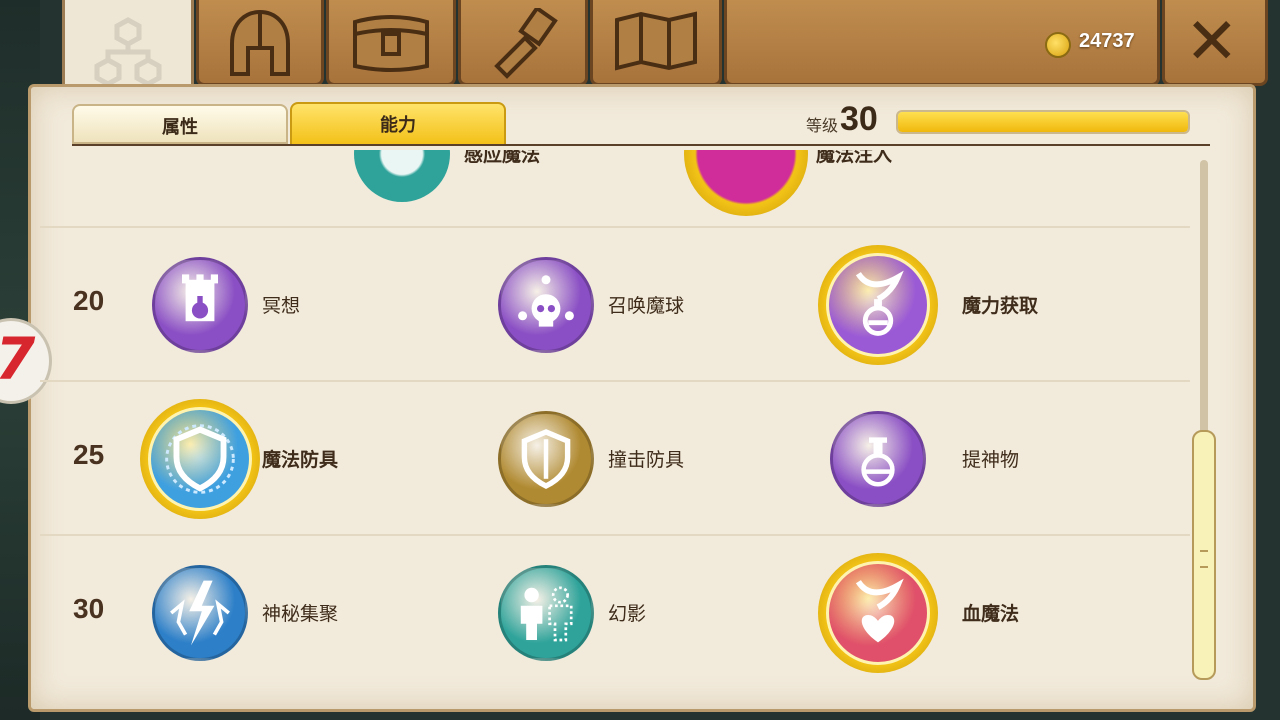 Image resolution: width=1280 pixels, height=720 pixels. I want to click on tab-ability-tree, so click(128, 48).